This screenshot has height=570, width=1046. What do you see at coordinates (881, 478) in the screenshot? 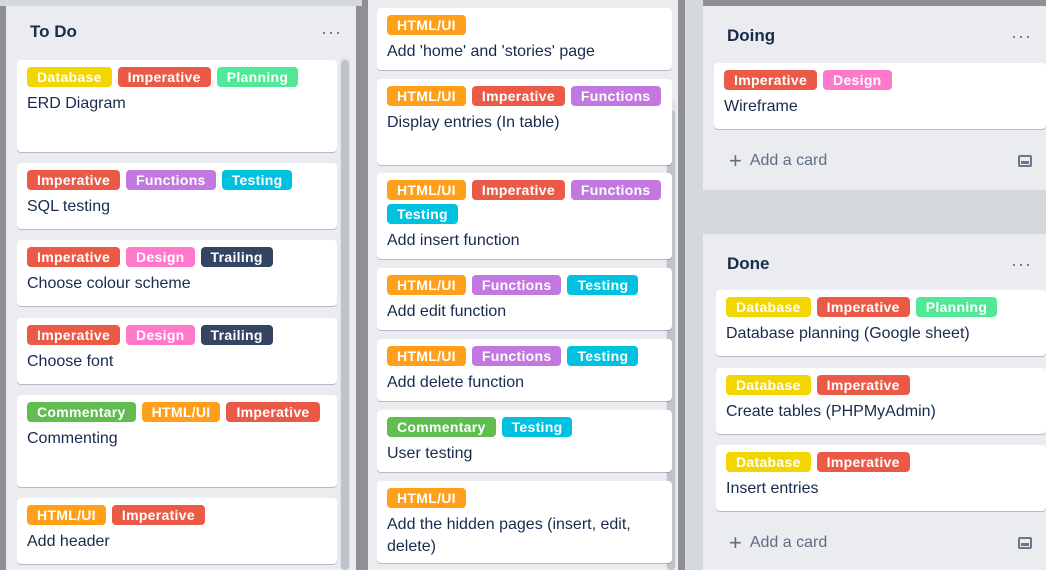
I see `card: Database Imperative Insert entries` at bounding box center [881, 478].